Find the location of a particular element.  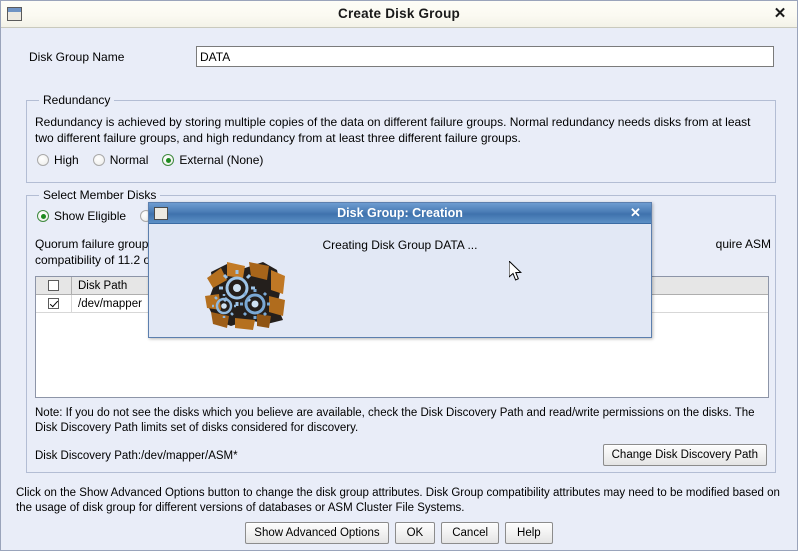

radio-external-none: External (None) is located at coordinates (212, 160).